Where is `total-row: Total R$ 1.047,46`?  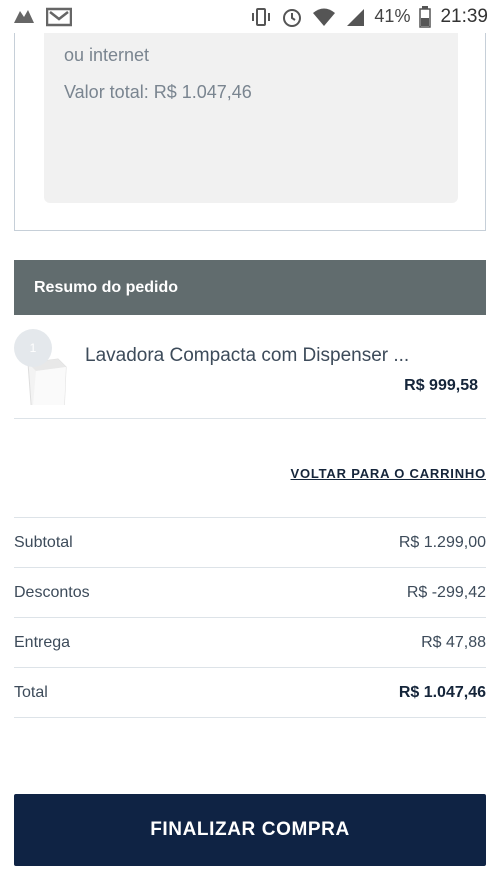
total-row: Total R$ 1.047,46 is located at coordinates (250, 693).